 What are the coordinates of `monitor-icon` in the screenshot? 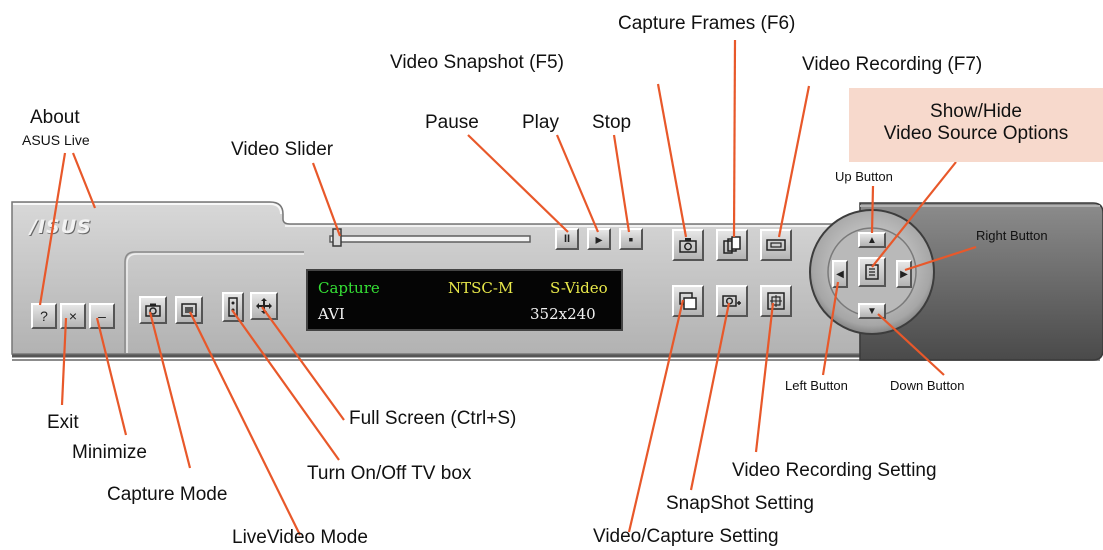 It's located at (189, 310).